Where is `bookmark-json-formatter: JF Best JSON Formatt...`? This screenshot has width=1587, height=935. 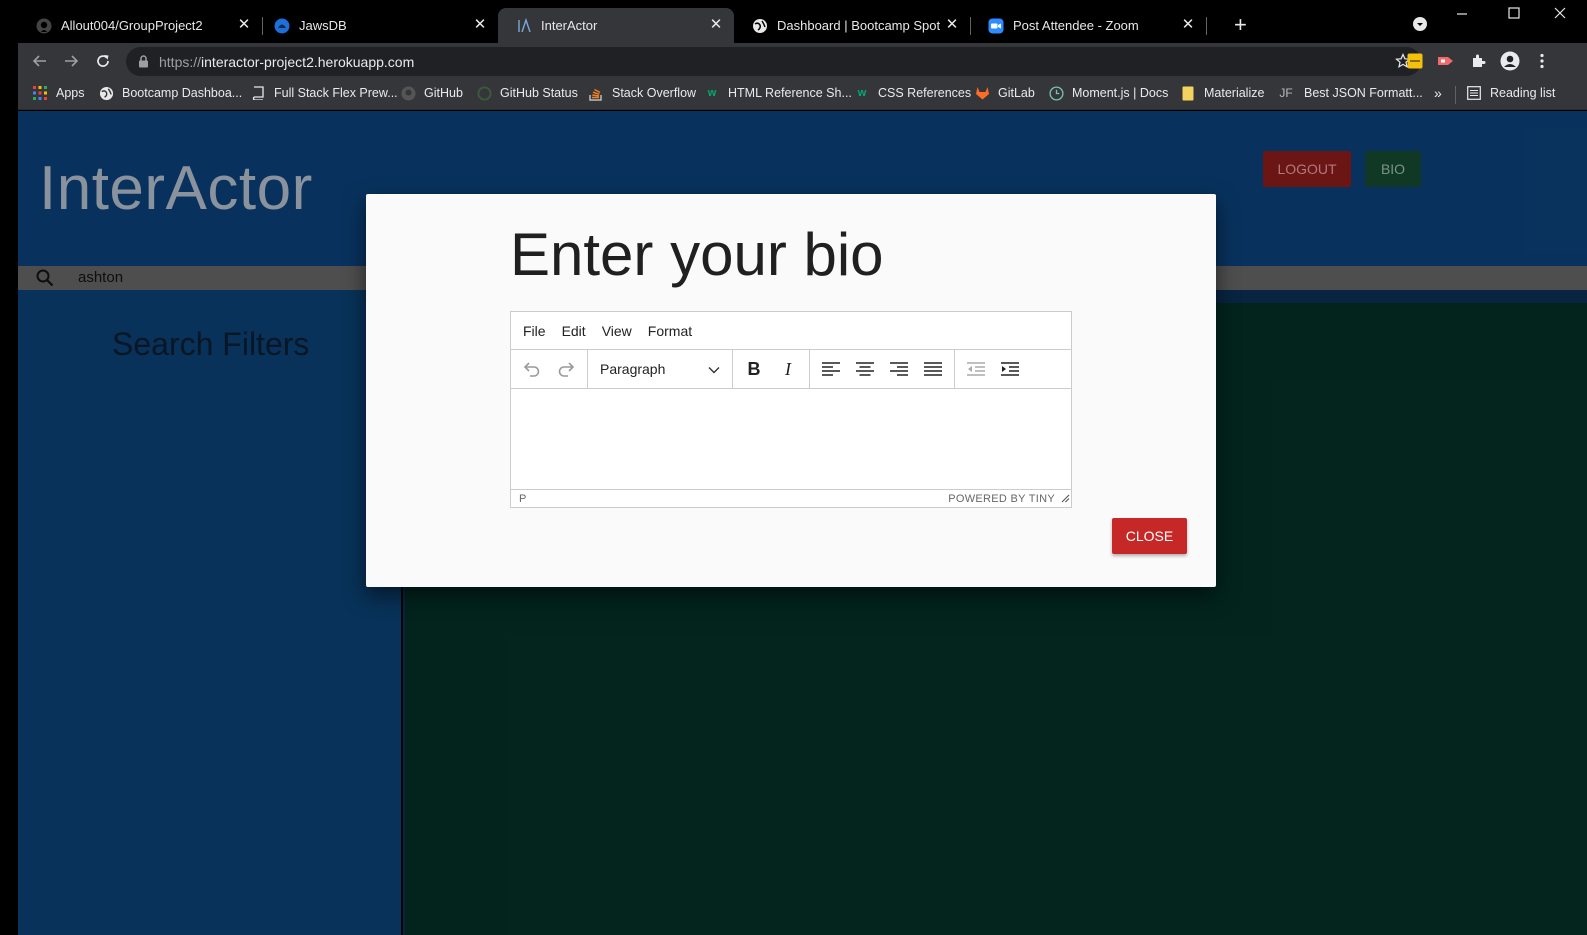 bookmark-json-formatter: JF Best JSON Formatt... is located at coordinates (1349, 93).